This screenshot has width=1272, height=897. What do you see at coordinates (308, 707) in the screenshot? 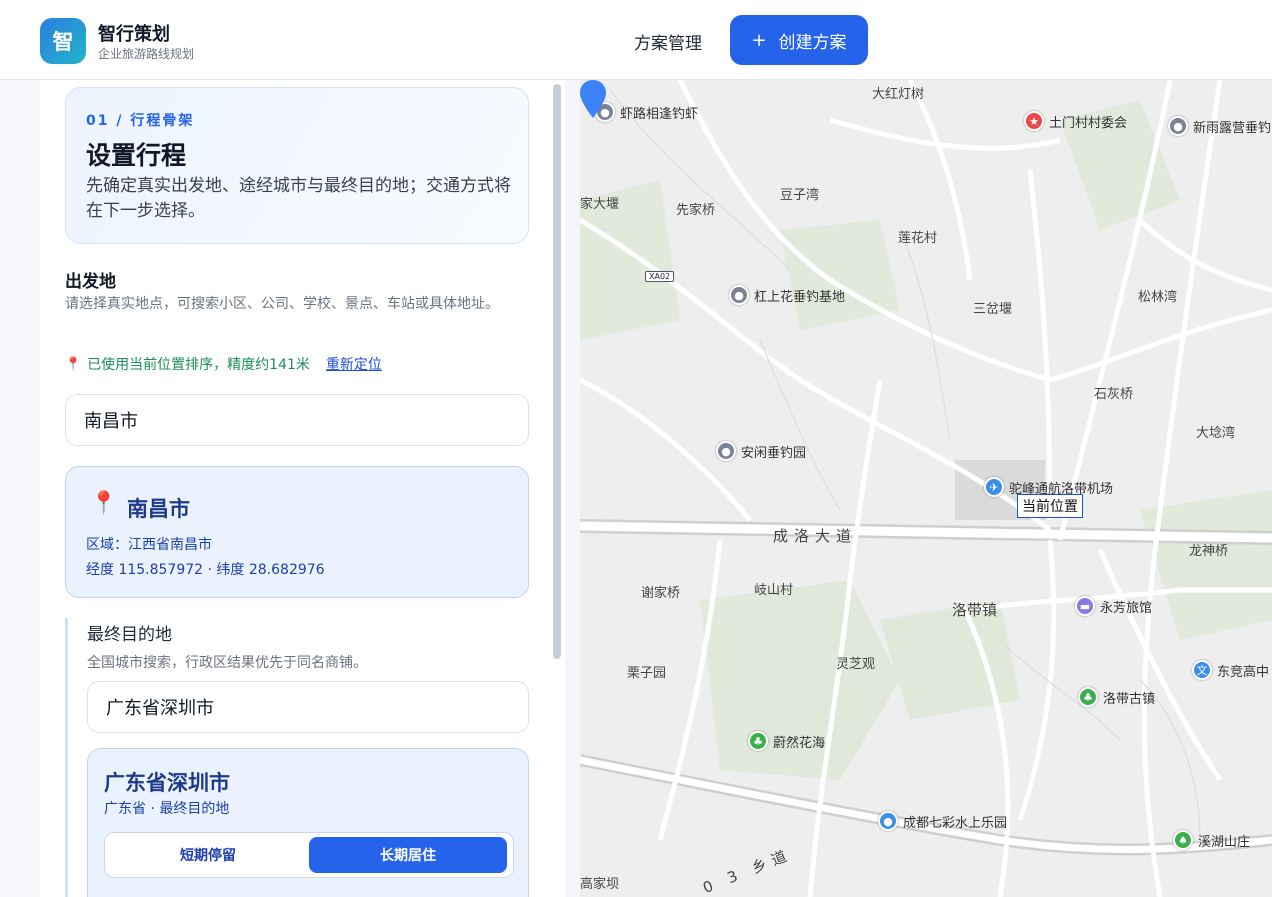
I see `destination-input: 广东省深圳市` at bounding box center [308, 707].